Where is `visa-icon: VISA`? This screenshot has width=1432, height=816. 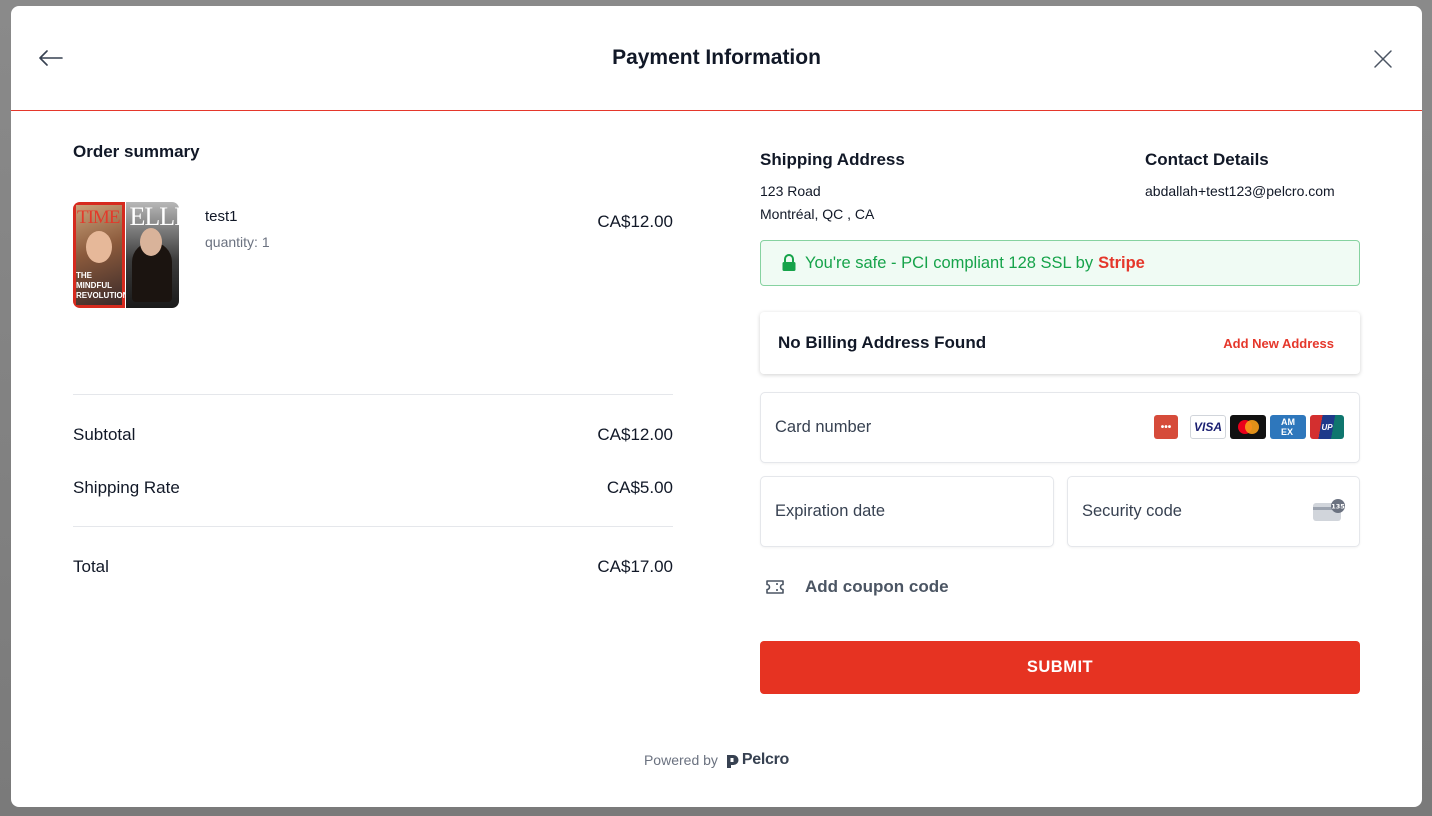
visa-icon: VISA is located at coordinates (1208, 427).